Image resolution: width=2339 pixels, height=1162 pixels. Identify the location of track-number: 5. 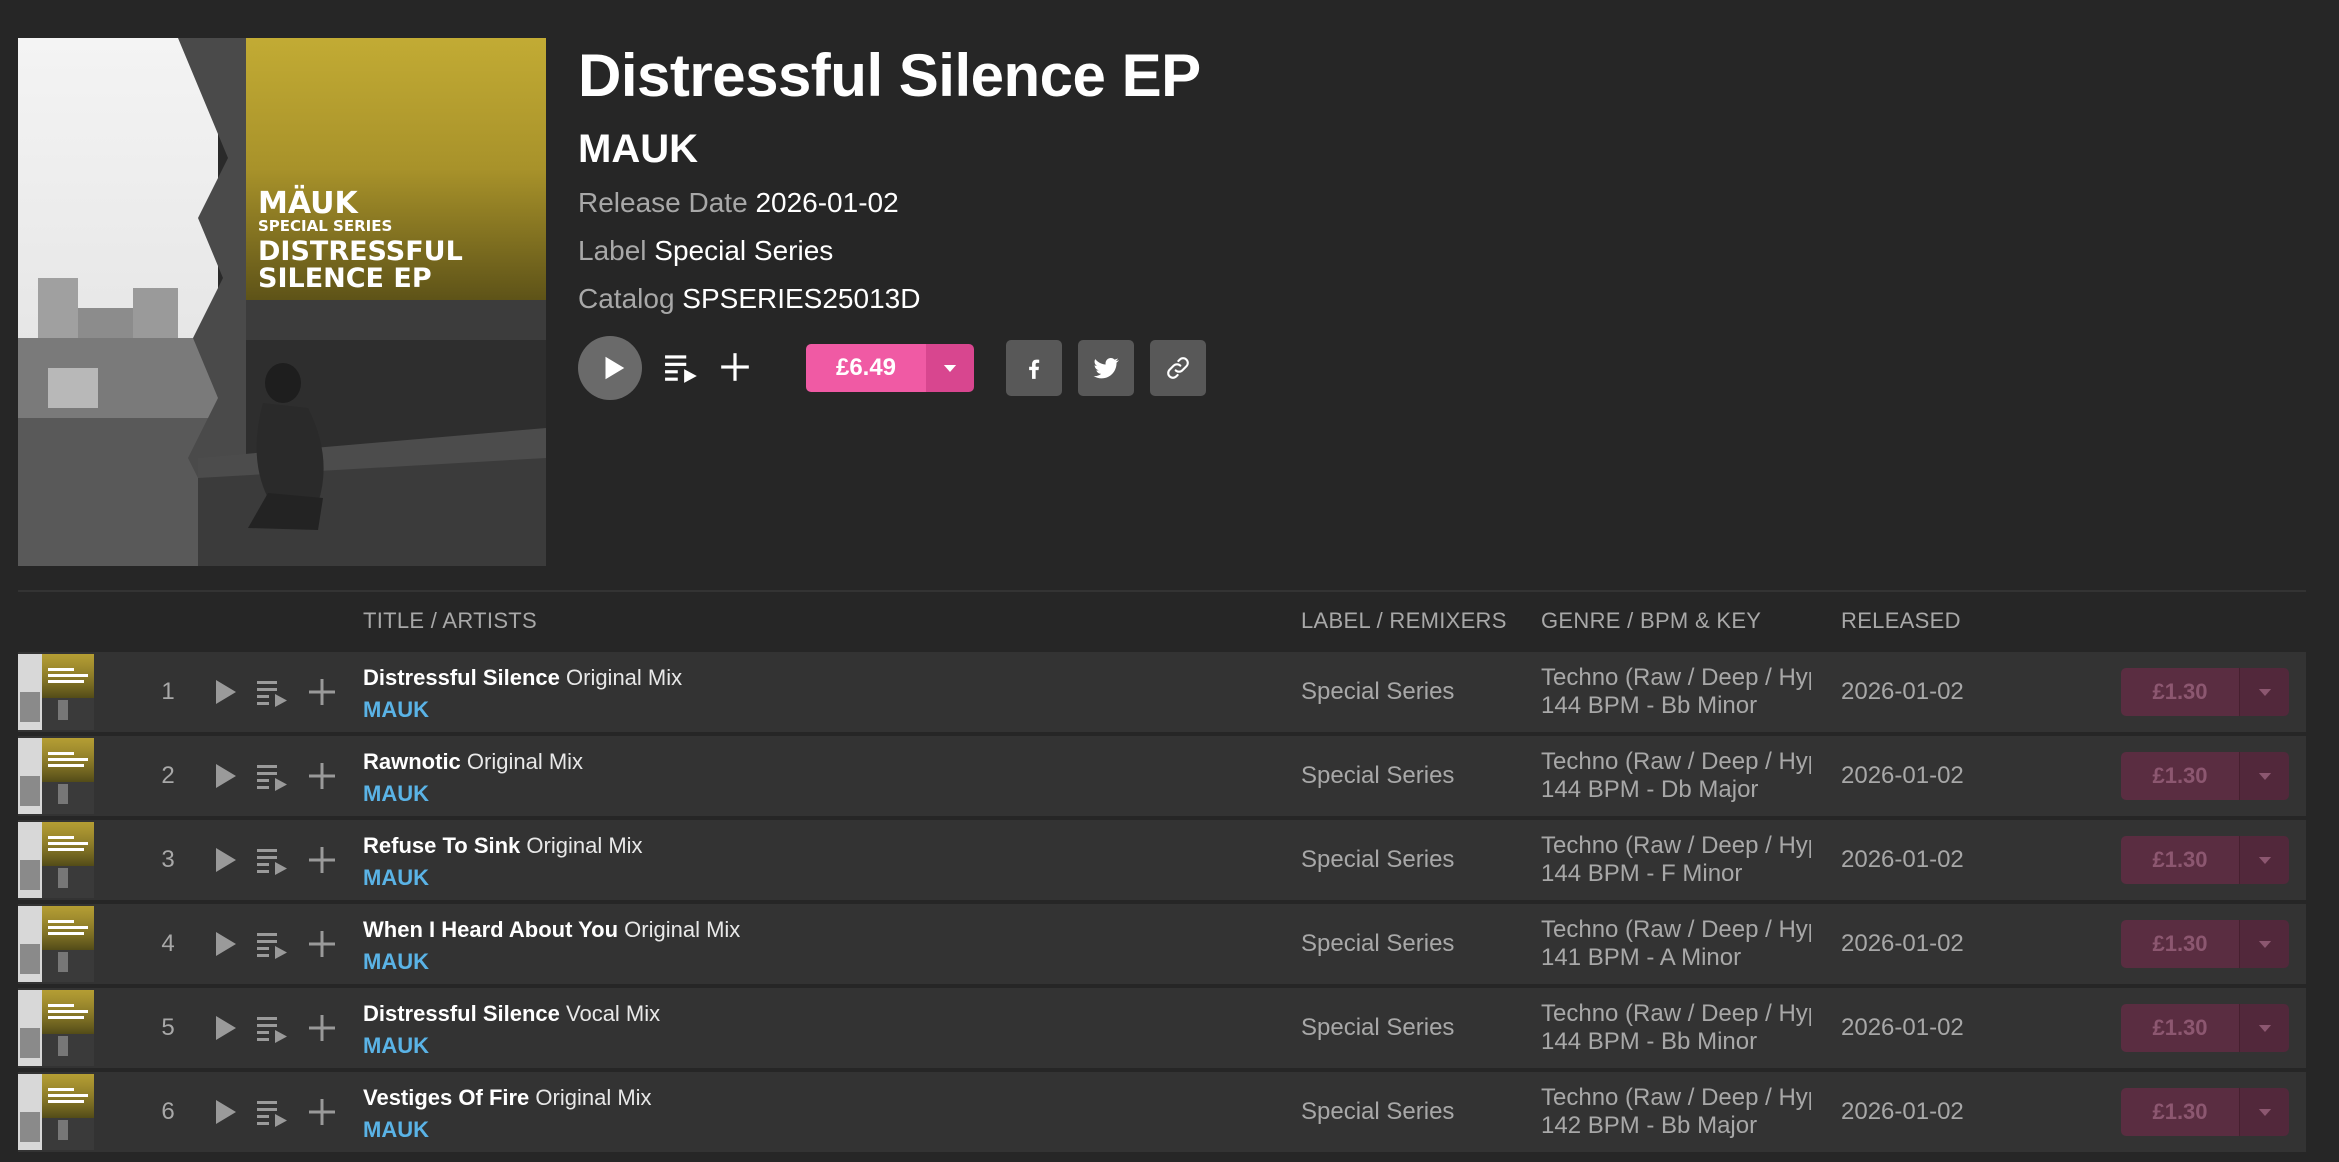
(168, 1027).